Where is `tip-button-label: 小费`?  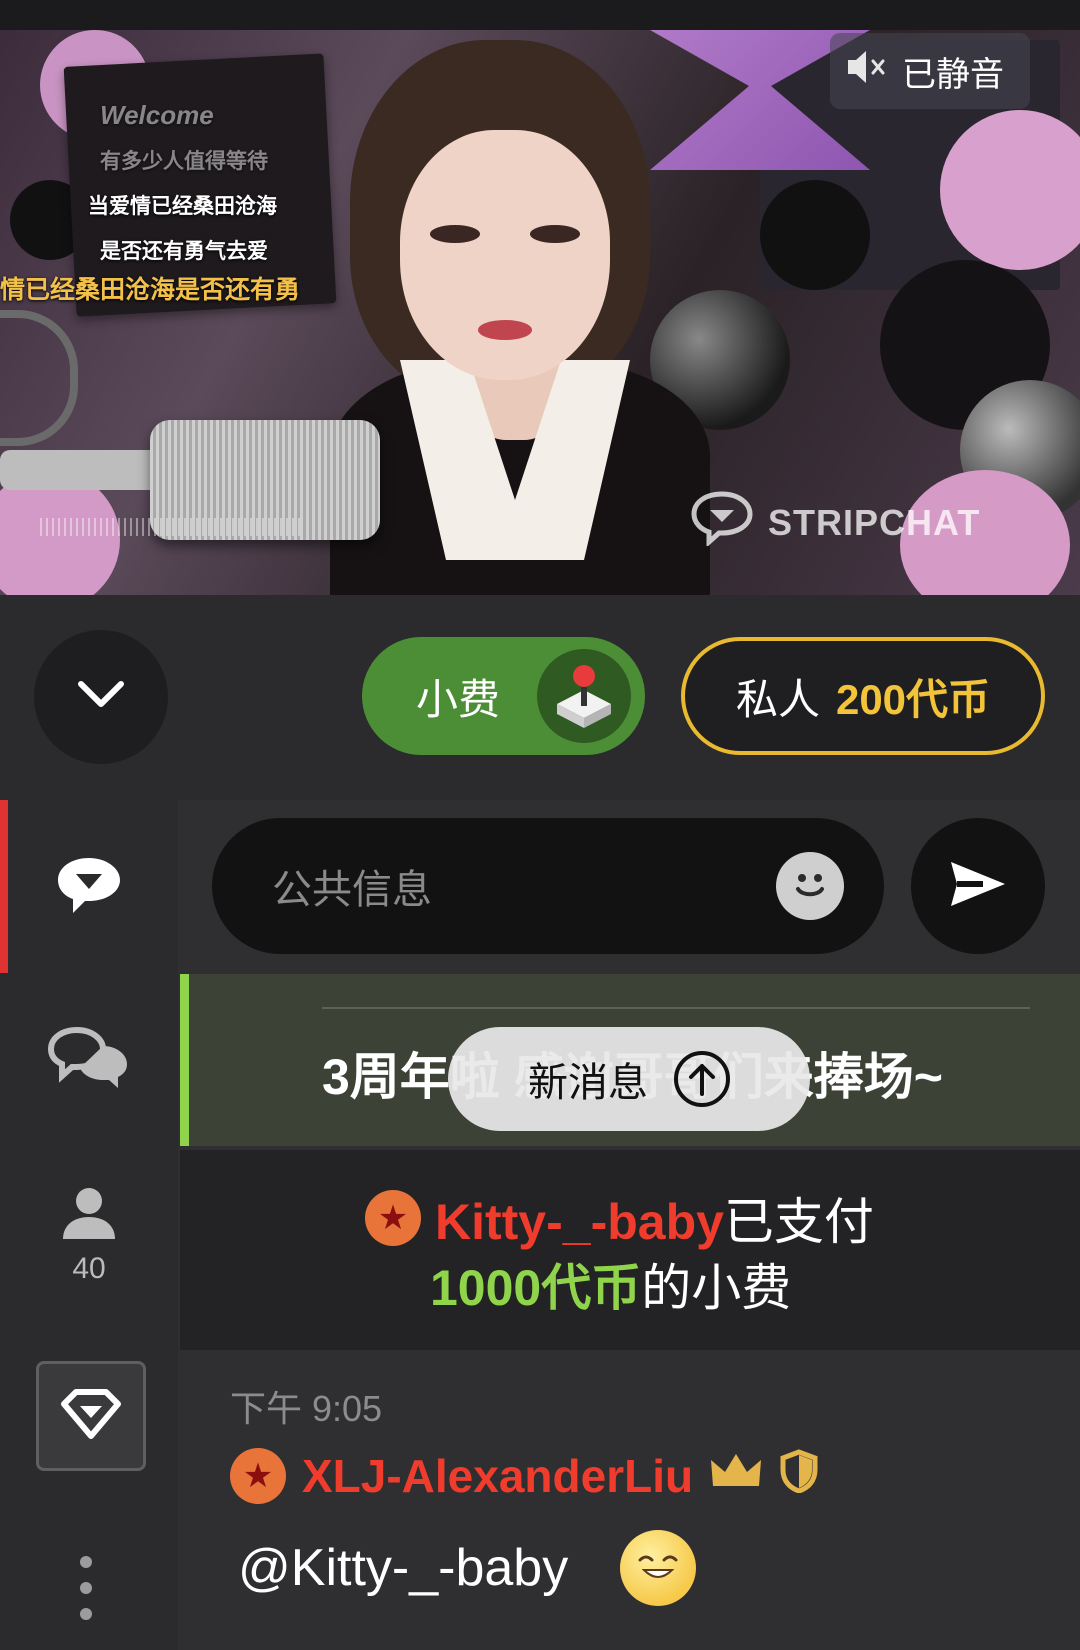
tip-button-label: 小费 is located at coordinates (458, 699).